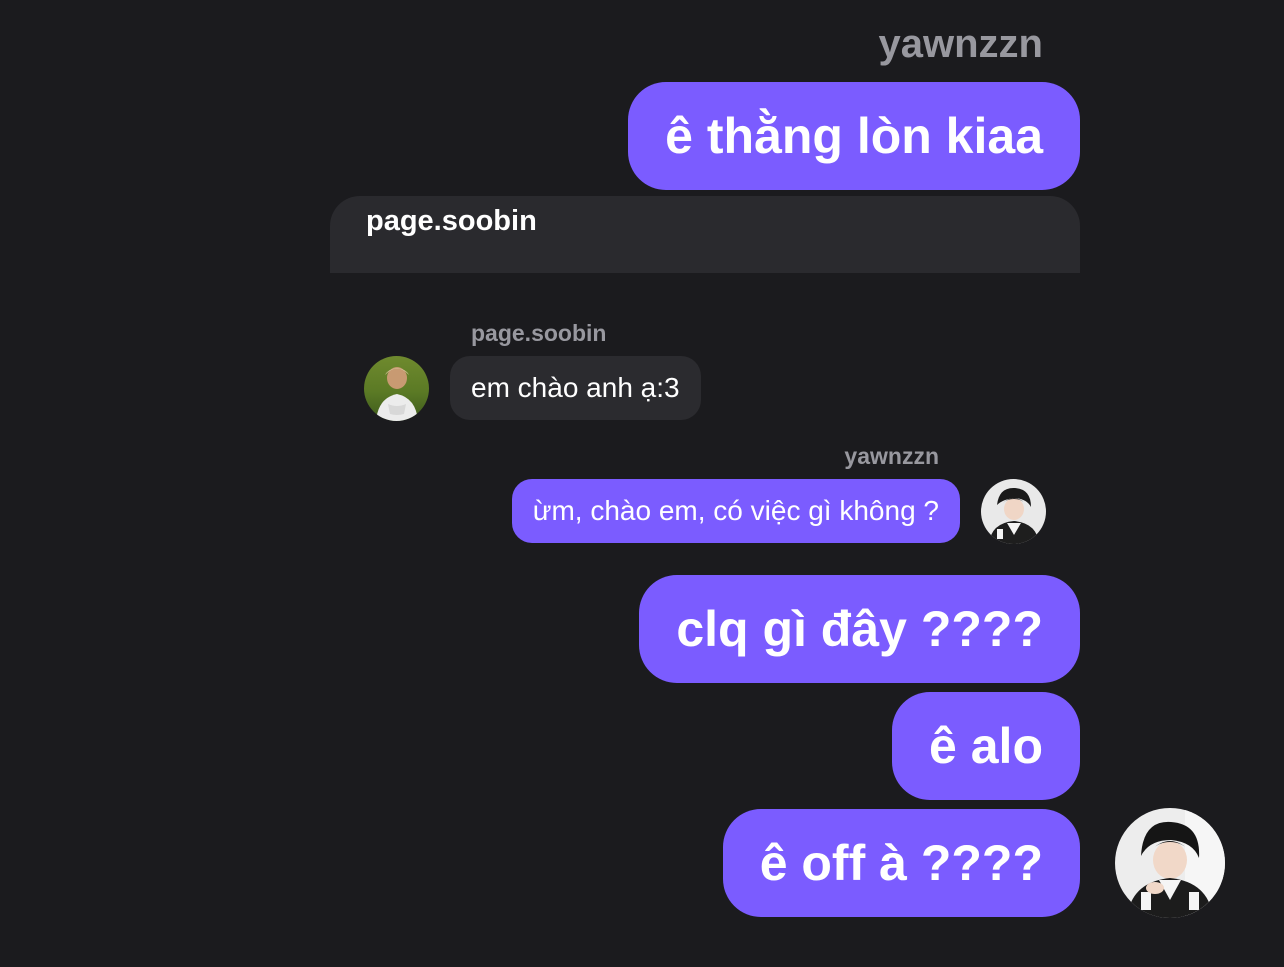  What do you see at coordinates (859, 629) in the screenshot?
I see `message-bubble: clq gì đây ????` at bounding box center [859, 629].